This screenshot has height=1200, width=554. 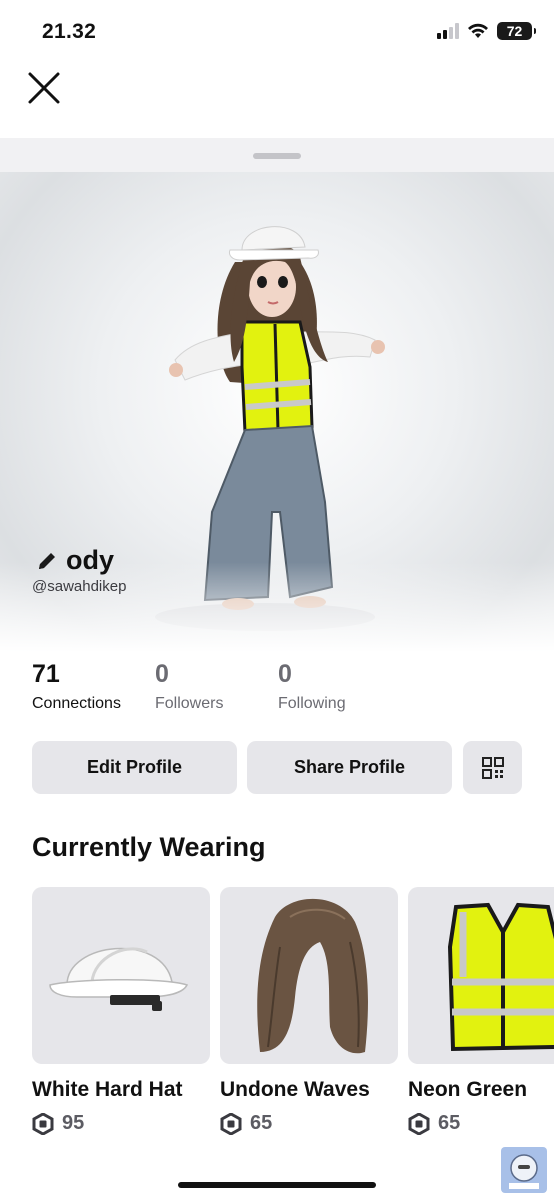 I want to click on share-profile-button: Share Profile, so click(x=349, y=767).